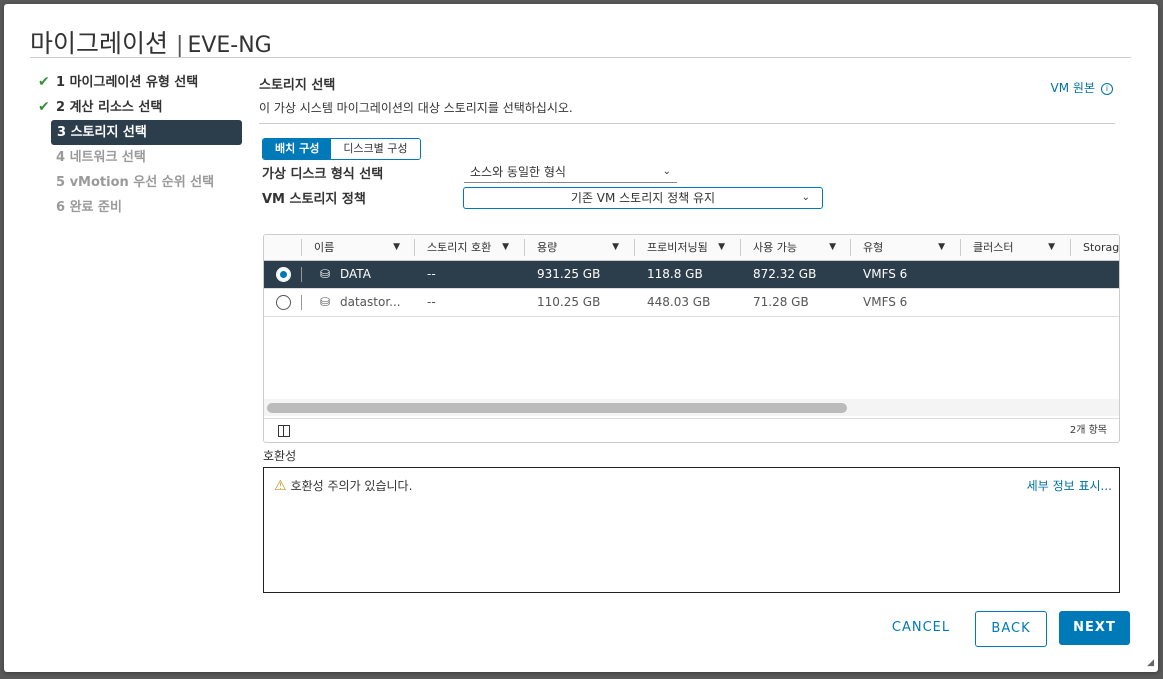 This screenshot has height=679, width=1163. I want to click on disk-format-select: 소스와 동일한 형식 ⌄, so click(570, 172).